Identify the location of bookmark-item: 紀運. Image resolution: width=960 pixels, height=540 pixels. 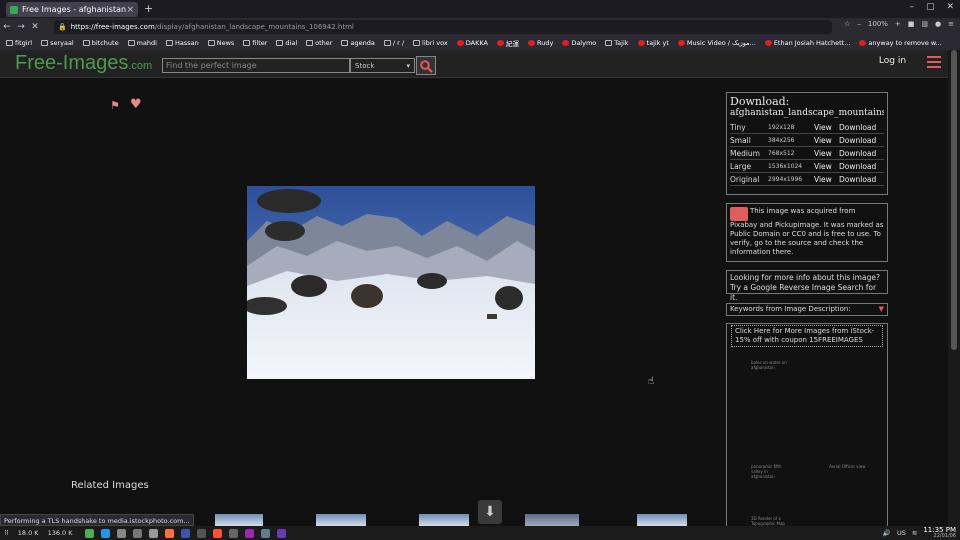
(507, 43).